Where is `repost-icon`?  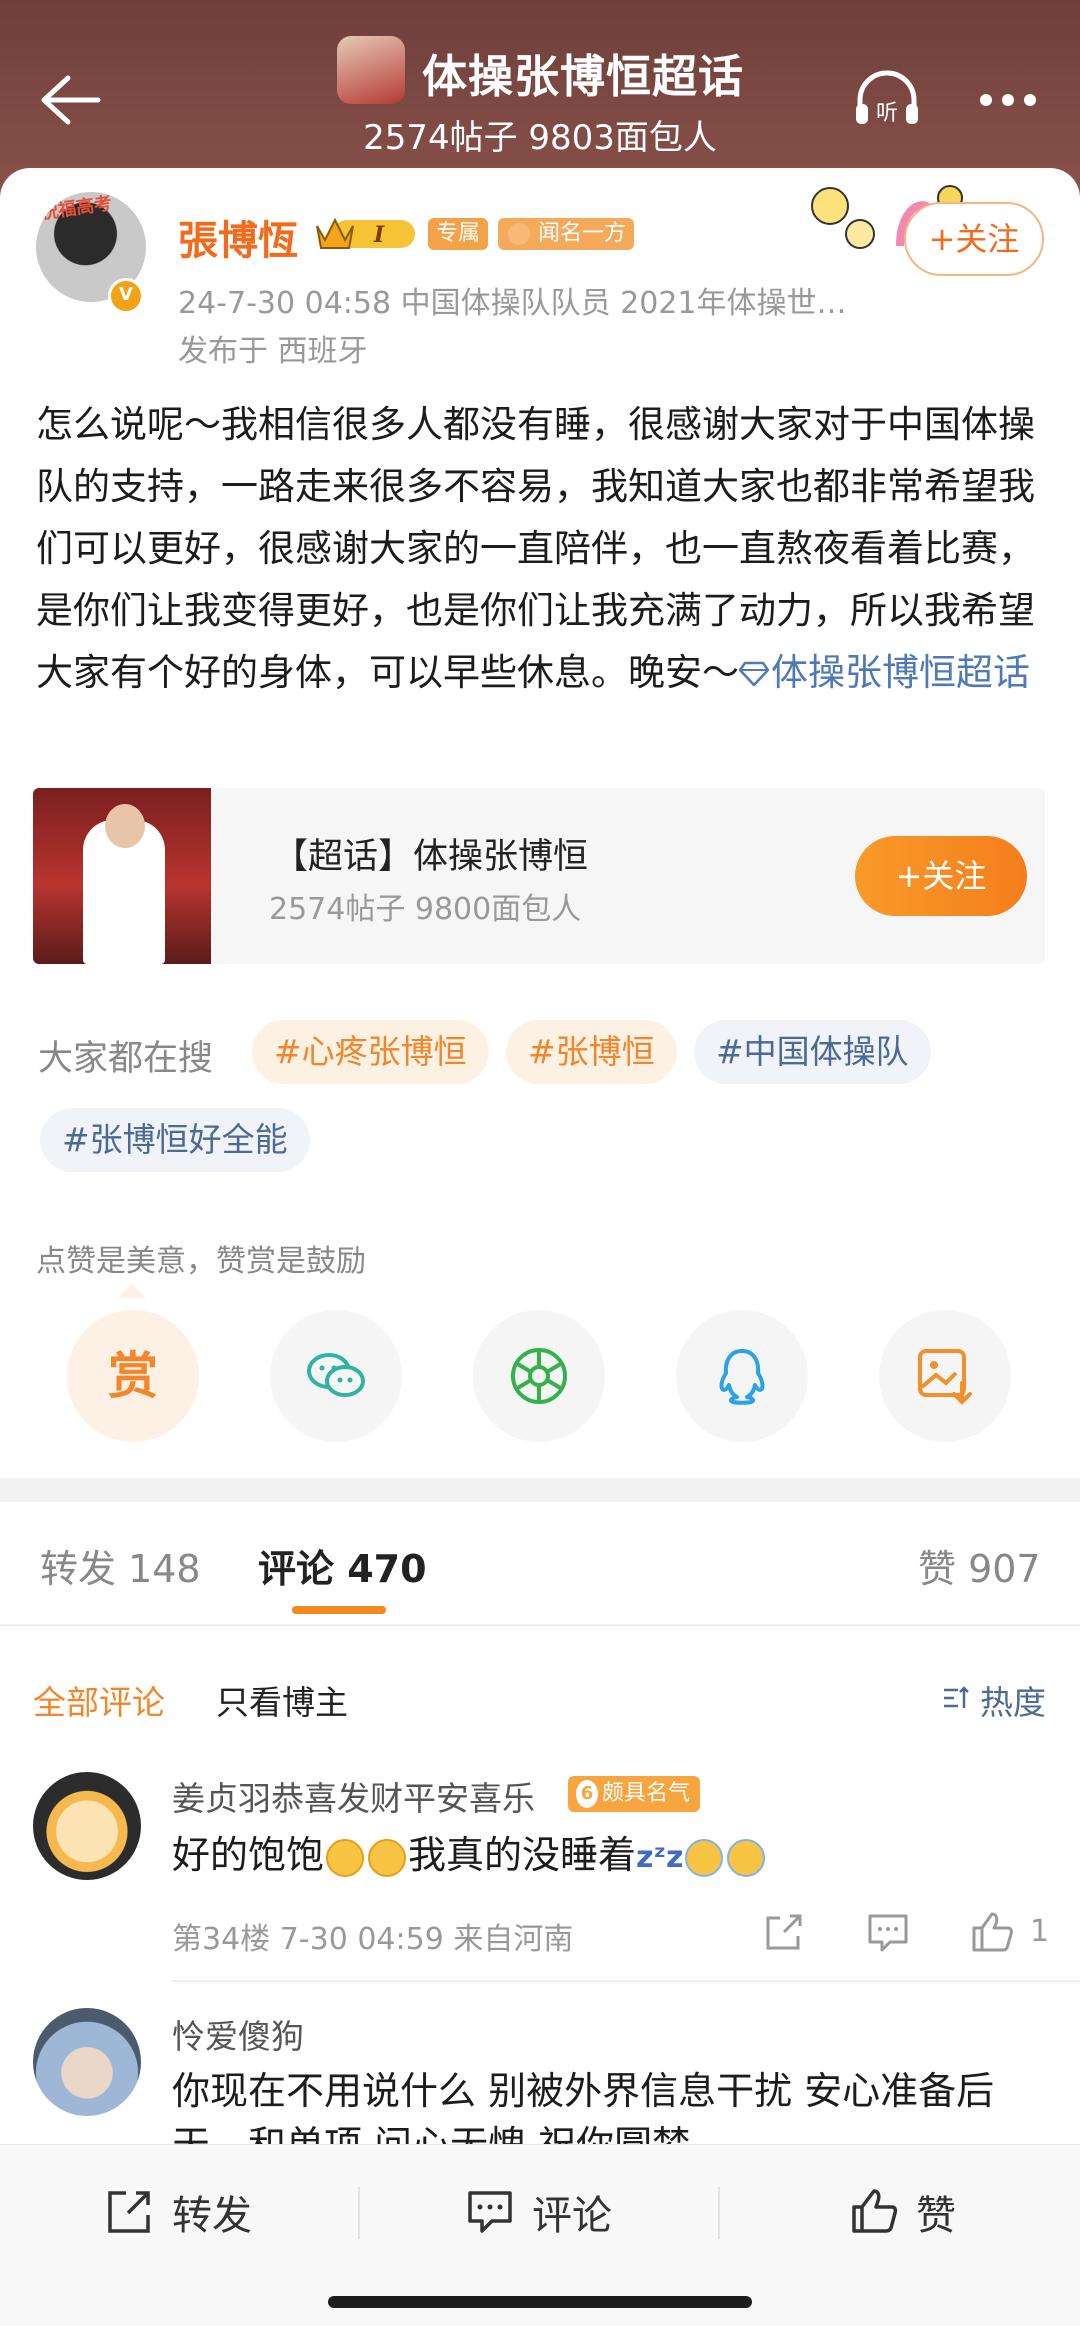 repost-icon is located at coordinates (129, 2212).